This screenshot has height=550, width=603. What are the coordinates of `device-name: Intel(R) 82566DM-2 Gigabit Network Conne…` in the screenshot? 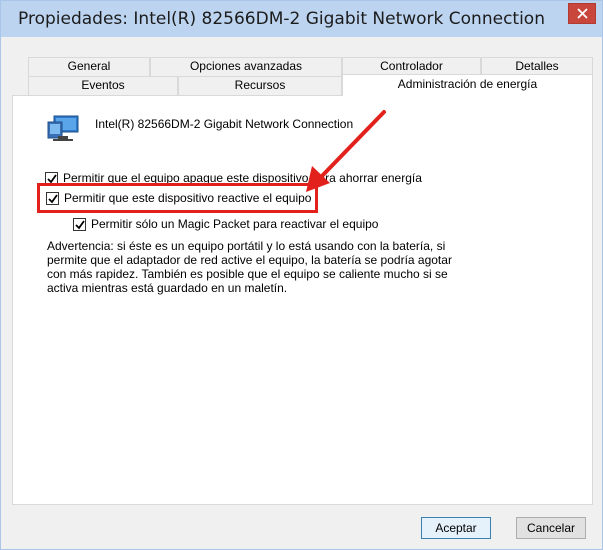 It's located at (224, 124).